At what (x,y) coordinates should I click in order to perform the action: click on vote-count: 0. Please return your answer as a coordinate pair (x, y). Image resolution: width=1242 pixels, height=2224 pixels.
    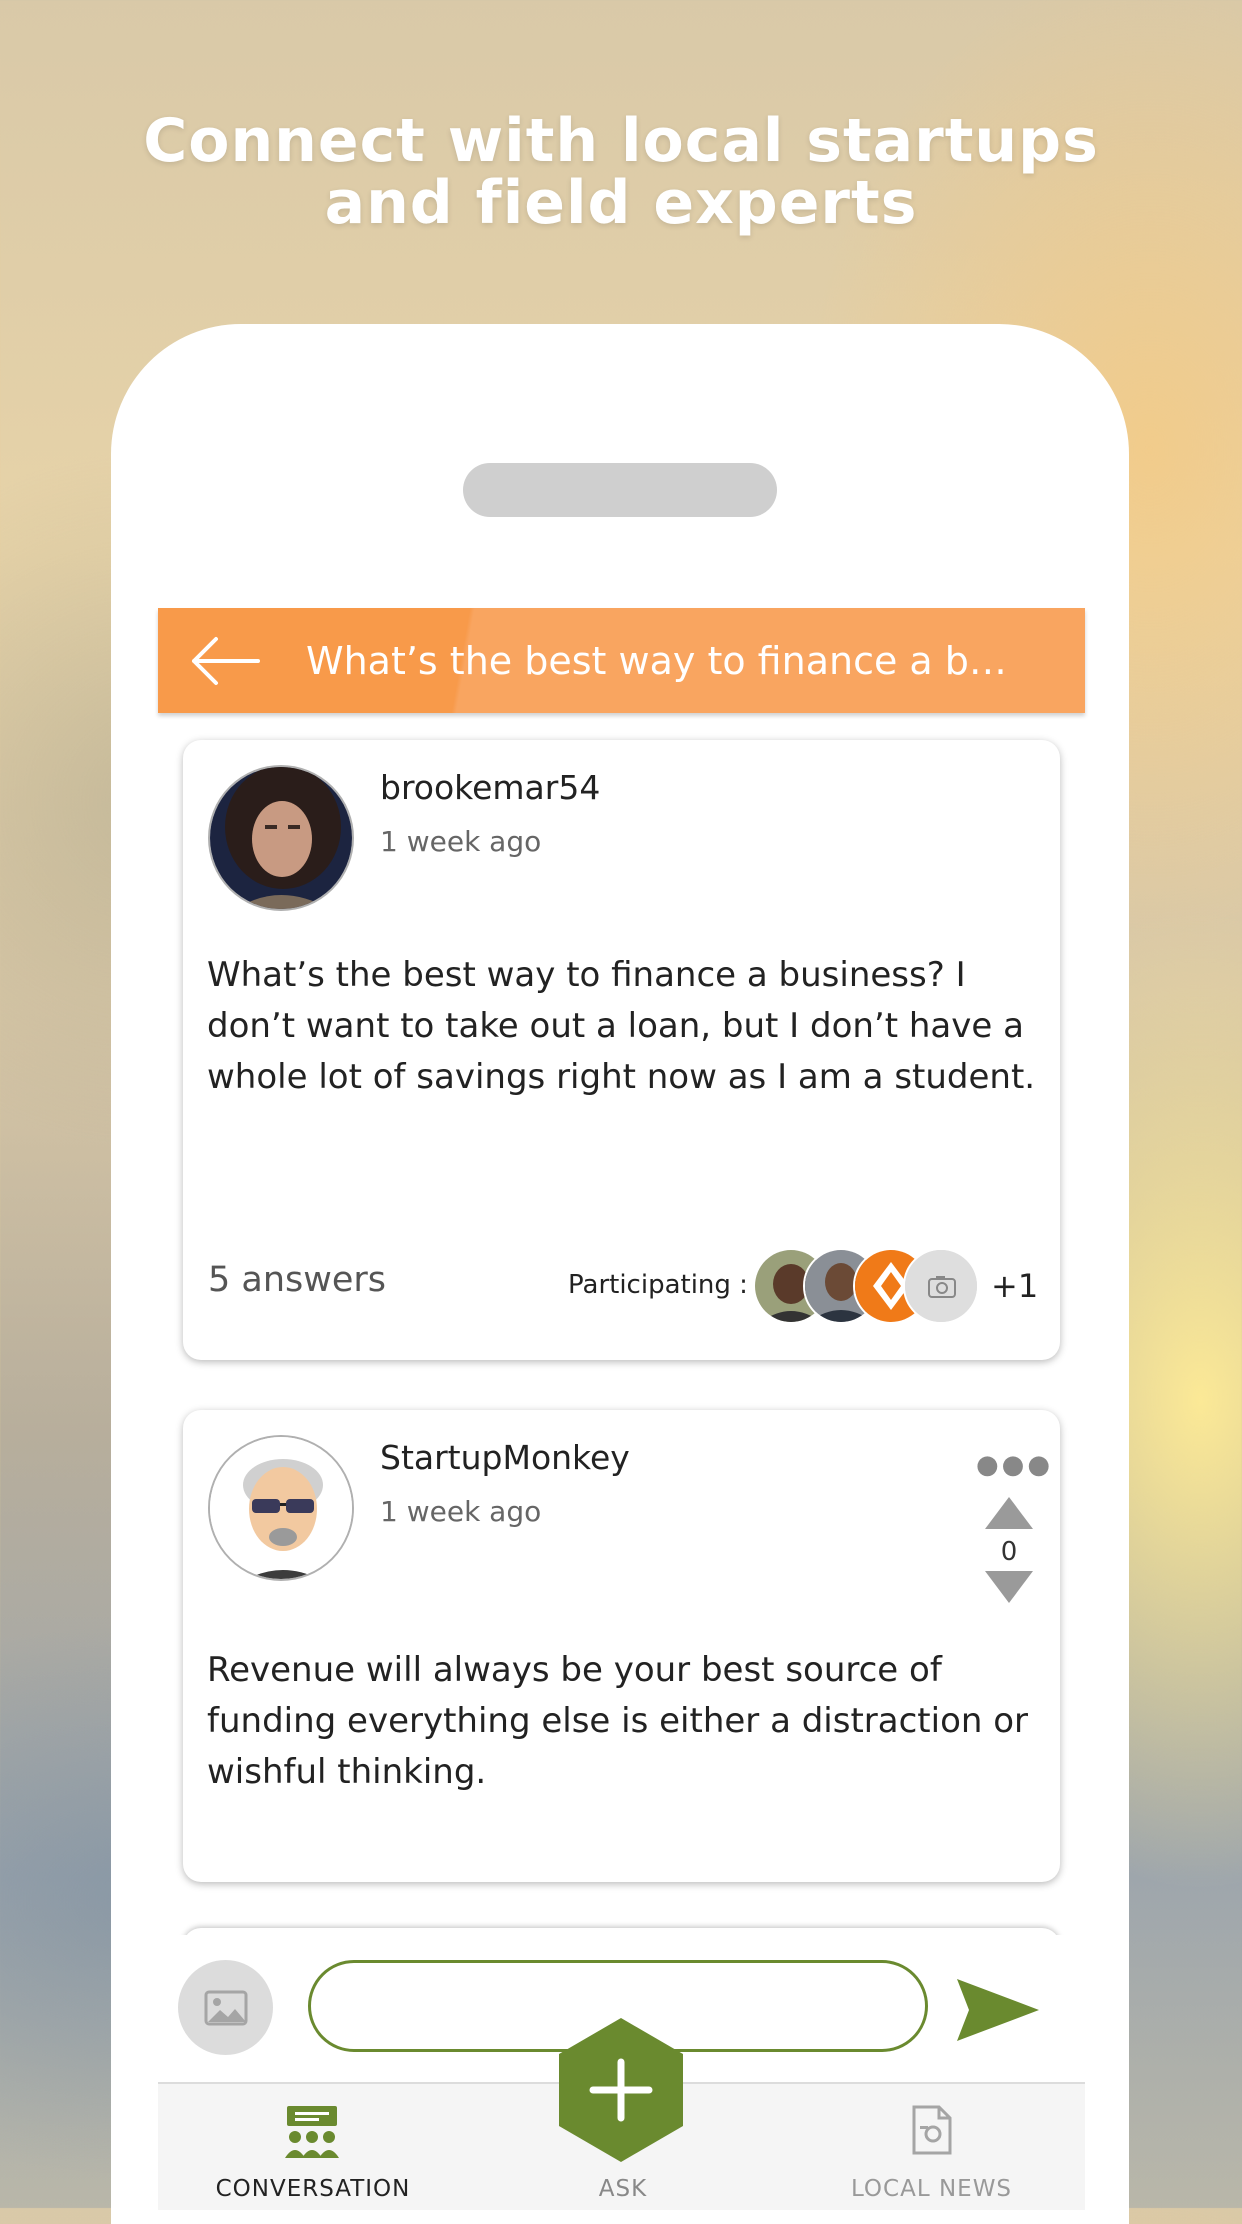
    Looking at the image, I should click on (1009, 1552).